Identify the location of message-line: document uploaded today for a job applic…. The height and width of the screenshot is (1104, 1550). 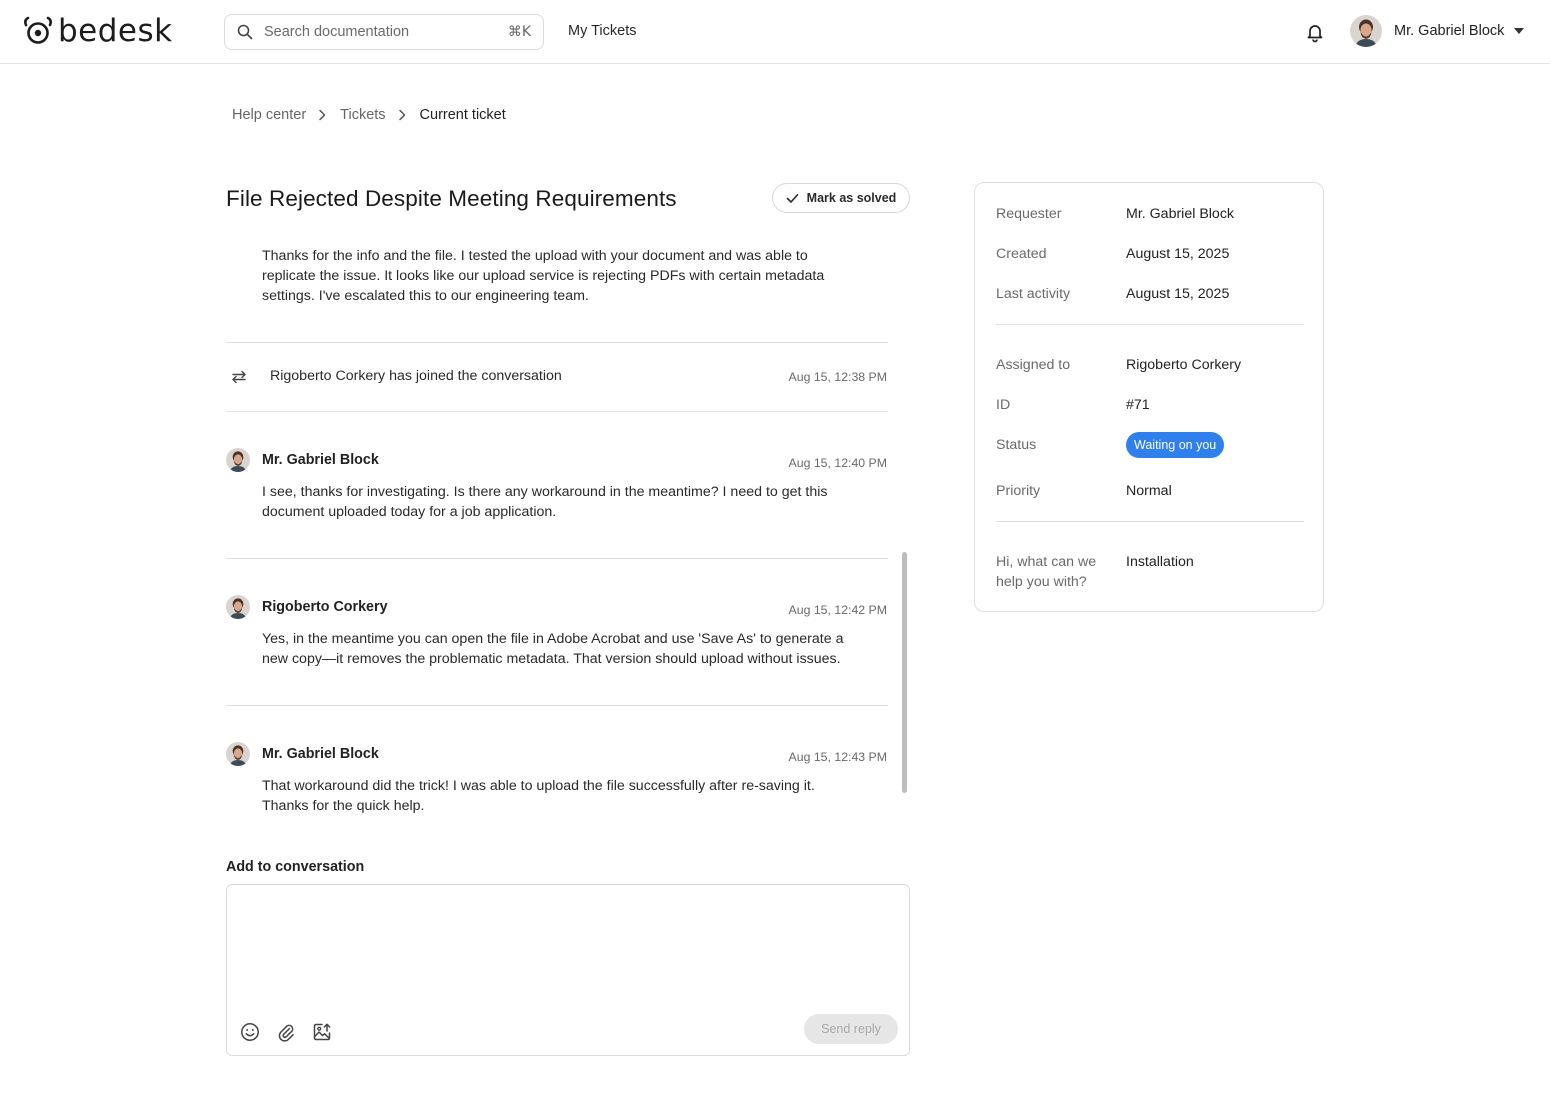
(409, 512).